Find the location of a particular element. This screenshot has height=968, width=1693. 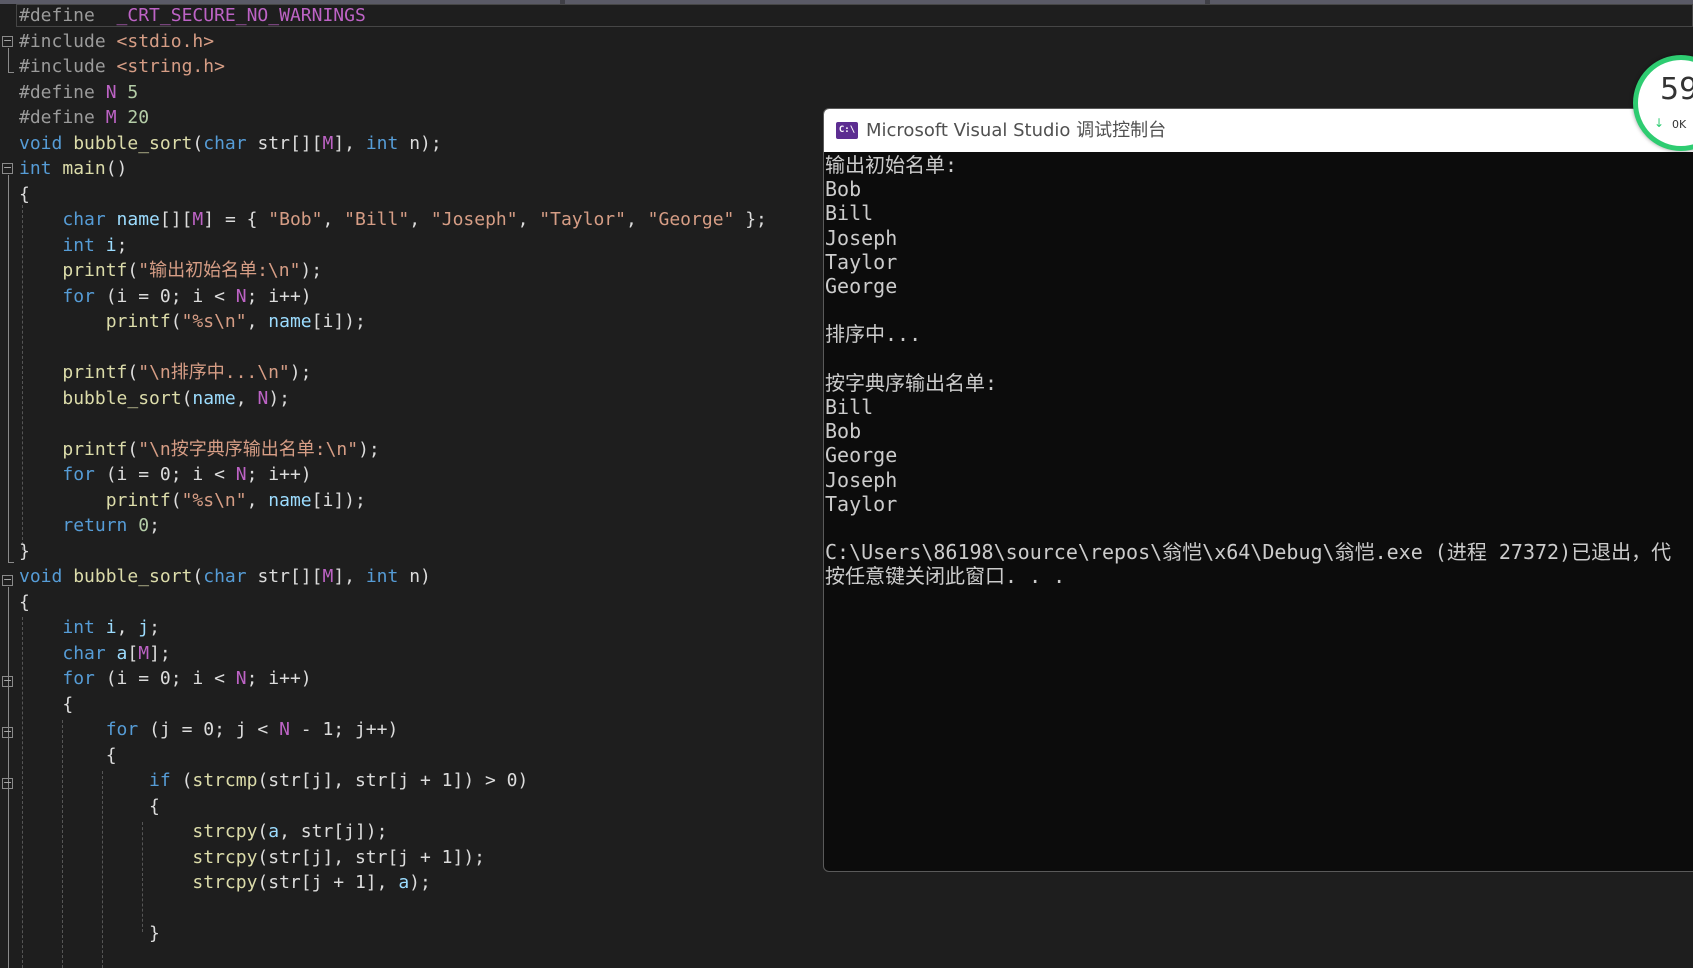

code-token: ; is located at coordinates (154, 627).